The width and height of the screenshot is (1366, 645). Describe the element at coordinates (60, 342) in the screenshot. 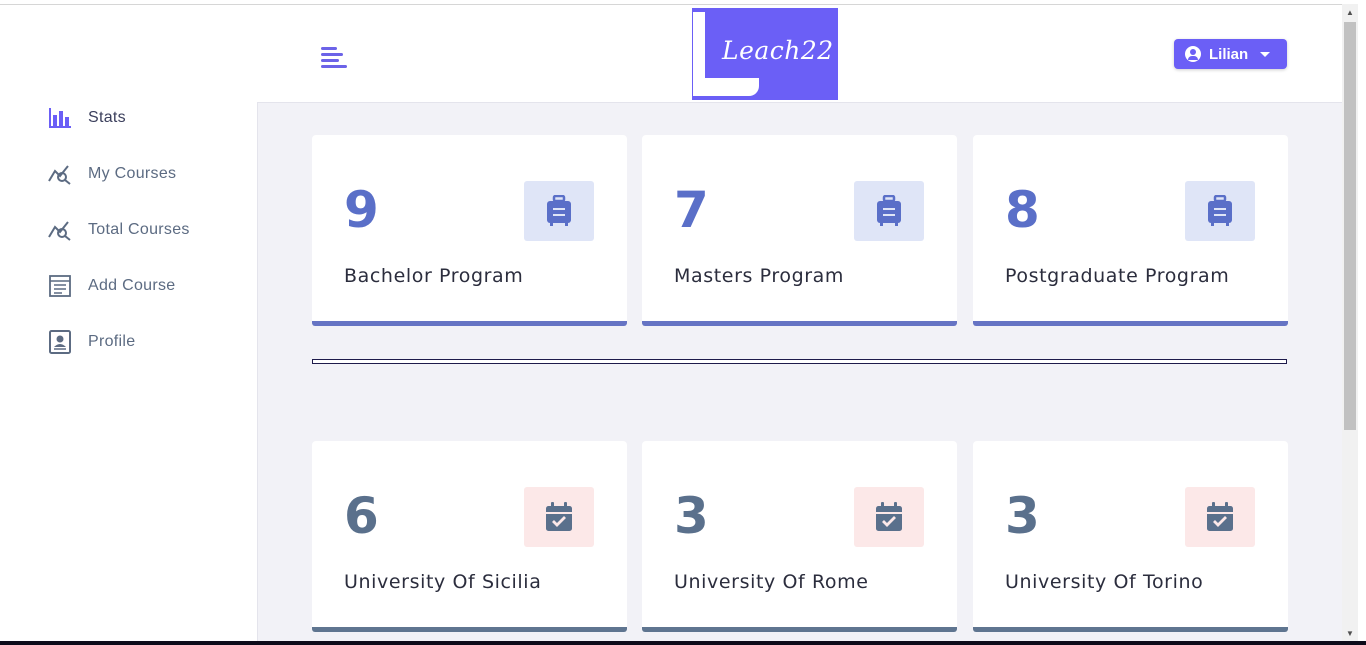

I see `id-card-icon` at that location.